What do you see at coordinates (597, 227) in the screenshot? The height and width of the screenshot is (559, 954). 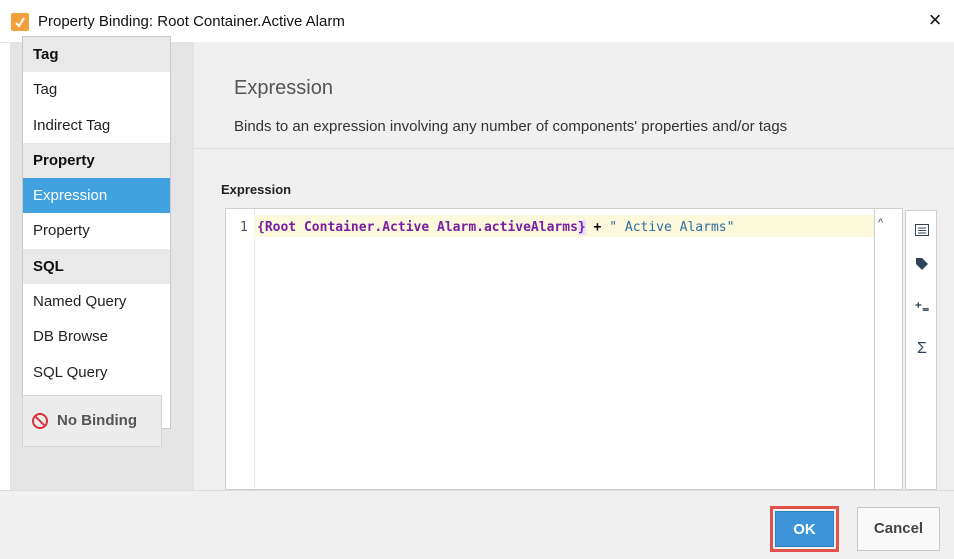 I see `code-operator: +` at bounding box center [597, 227].